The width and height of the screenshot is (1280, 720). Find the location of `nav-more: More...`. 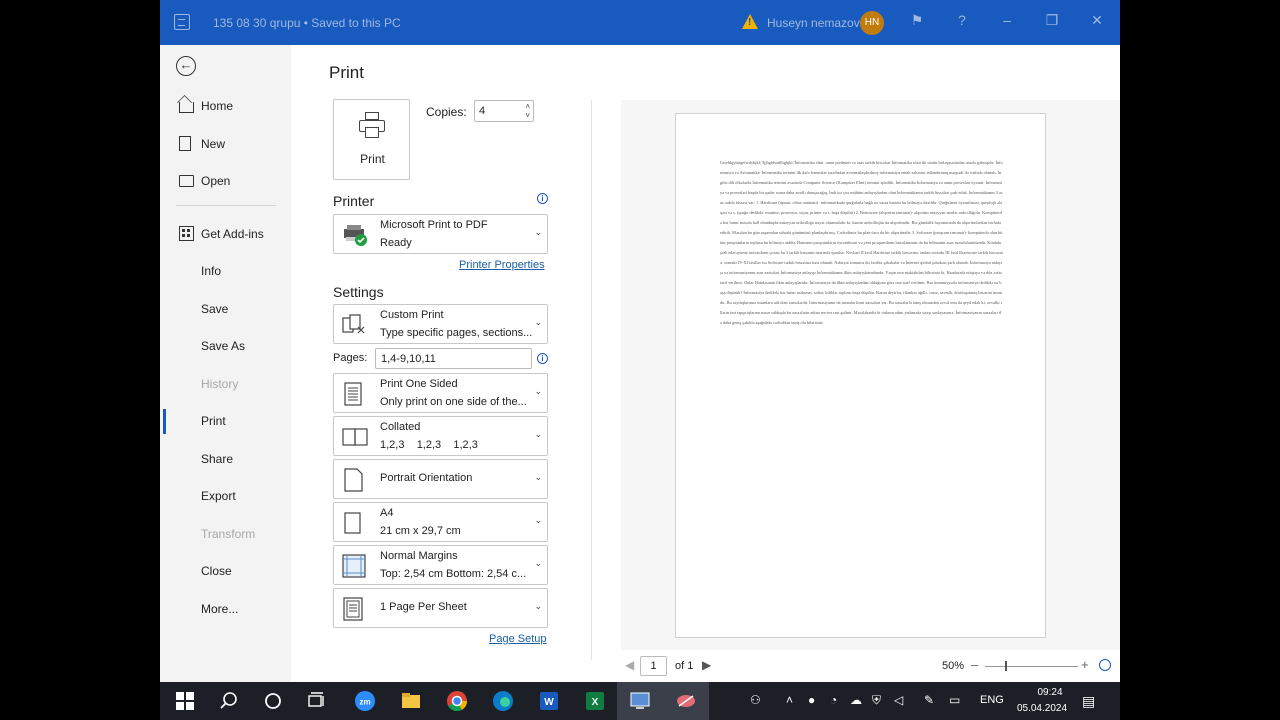

nav-more: More... is located at coordinates (225, 609).